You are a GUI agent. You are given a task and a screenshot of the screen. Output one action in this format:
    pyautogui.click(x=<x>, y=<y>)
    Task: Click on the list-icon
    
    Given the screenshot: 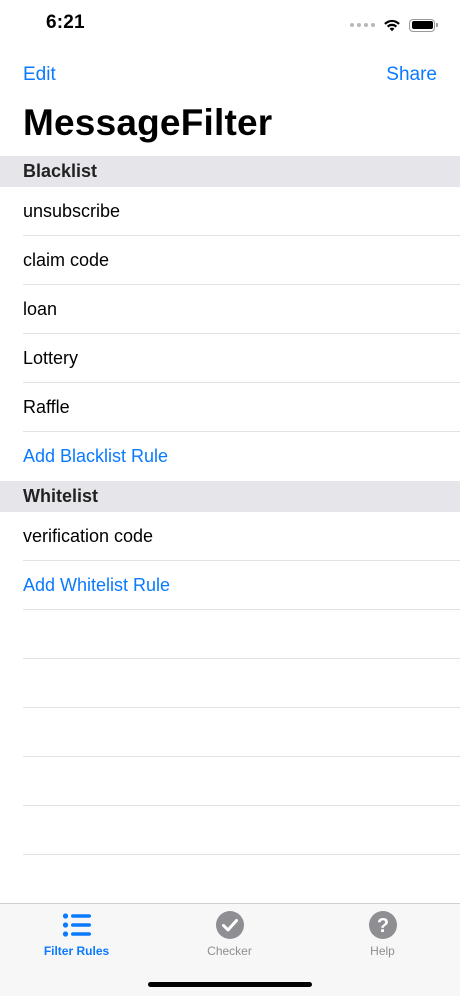 What is the action you would take?
    pyautogui.click(x=77, y=925)
    